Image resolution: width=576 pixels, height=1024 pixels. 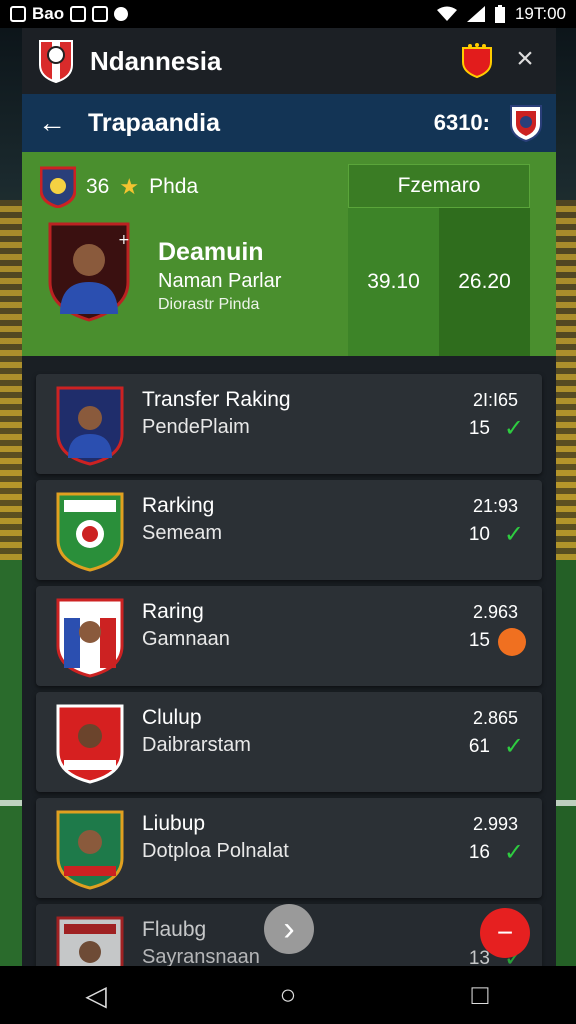 What do you see at coordinates (174, 186) in the screenshot?
I see `featured-league: Phda` at bounding box center [174, 186].